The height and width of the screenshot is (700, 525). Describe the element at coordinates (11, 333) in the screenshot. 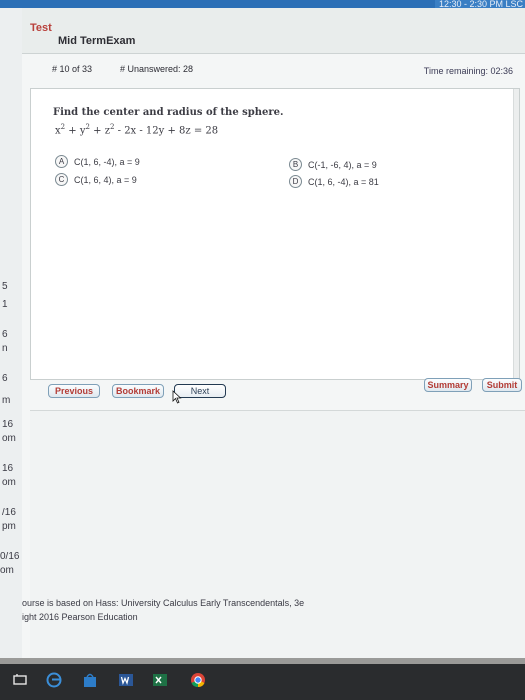

I see `background-window-strip: 5 1 6 n 6 m 16 om 16 om /16 pm 0/16 om` at that location.